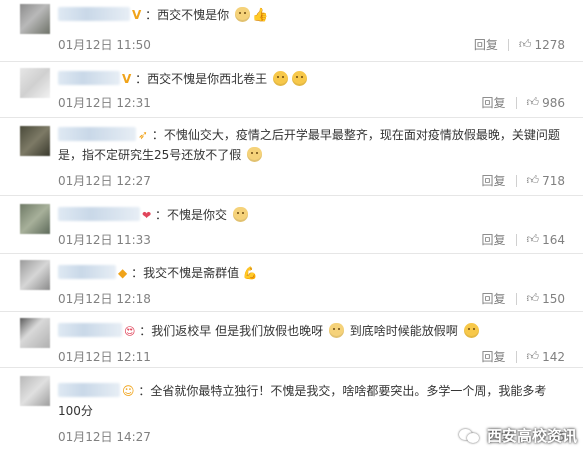  Describe the element at coordinates (143, 135) in the screenshot. I see `rocket-badge-icon: ➶` at that location.